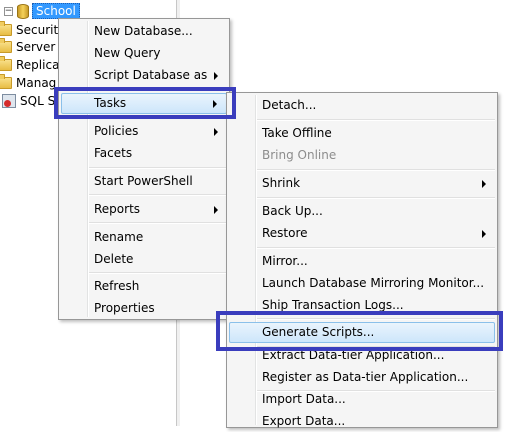 Image resolution: width=507 pixels, height=432 pixels. I want to click on collapse-icon: −, so click(8, 11).